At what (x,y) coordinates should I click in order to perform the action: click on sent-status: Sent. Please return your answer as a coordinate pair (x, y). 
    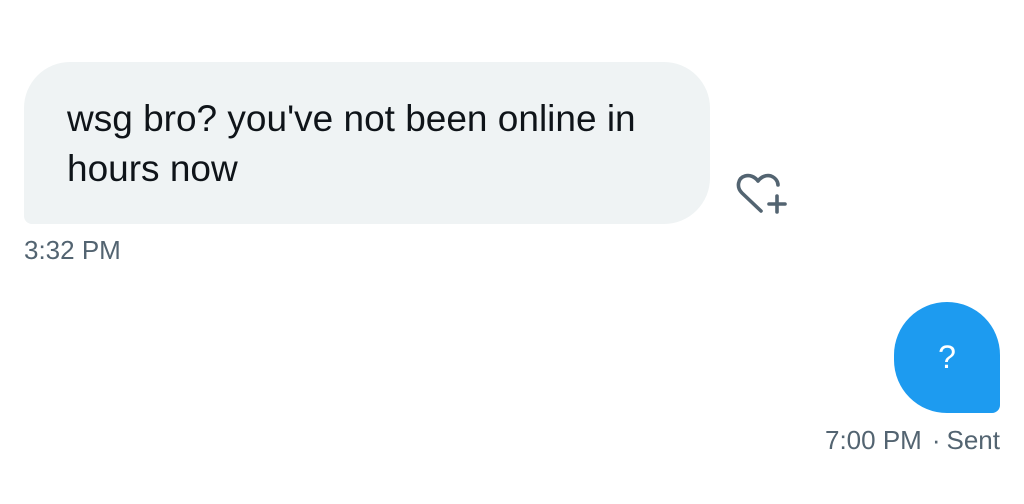
    Looking at the image, I should click on (973, 440).